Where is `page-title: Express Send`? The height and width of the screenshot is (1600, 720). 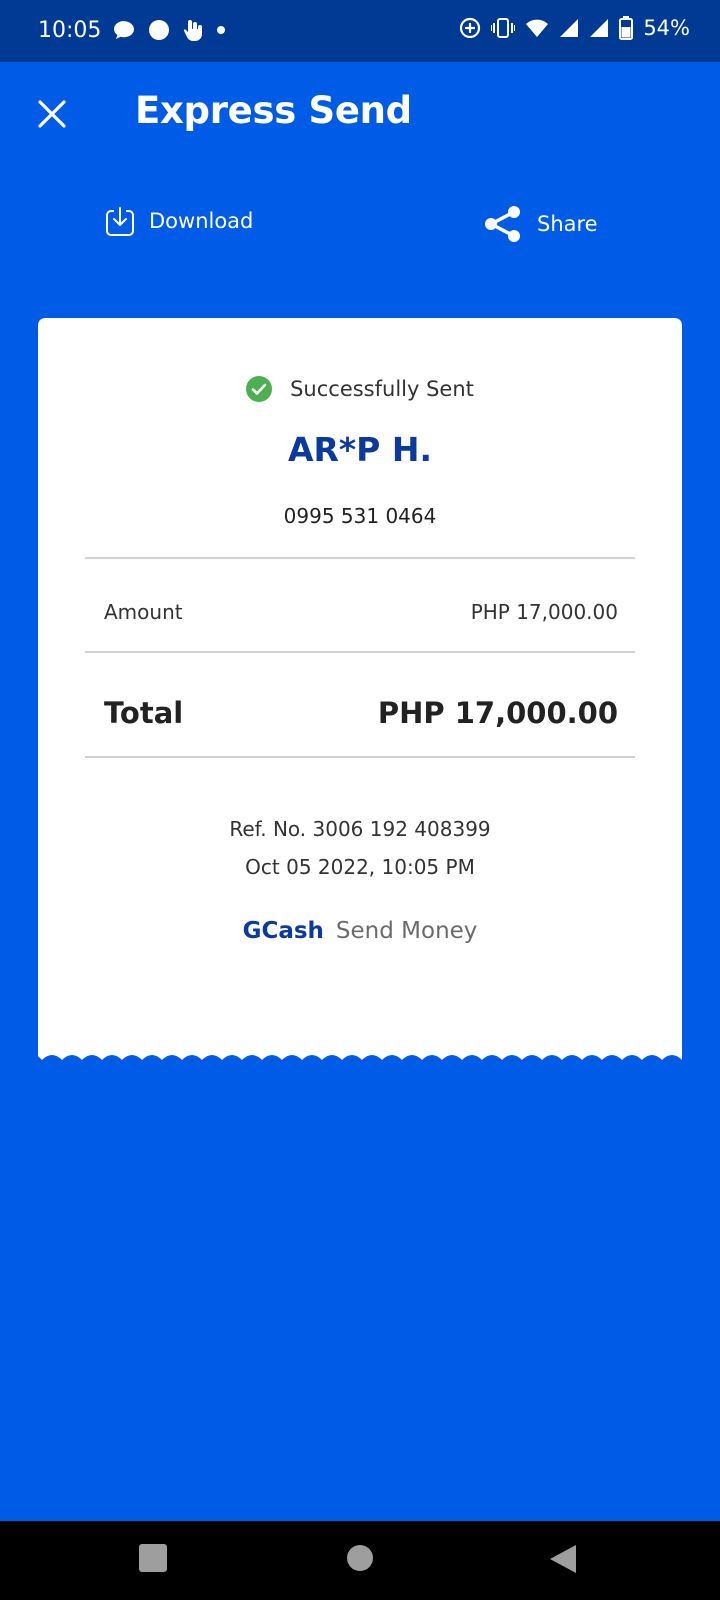
page-title: Express Send is located at coordinates (273, 110).